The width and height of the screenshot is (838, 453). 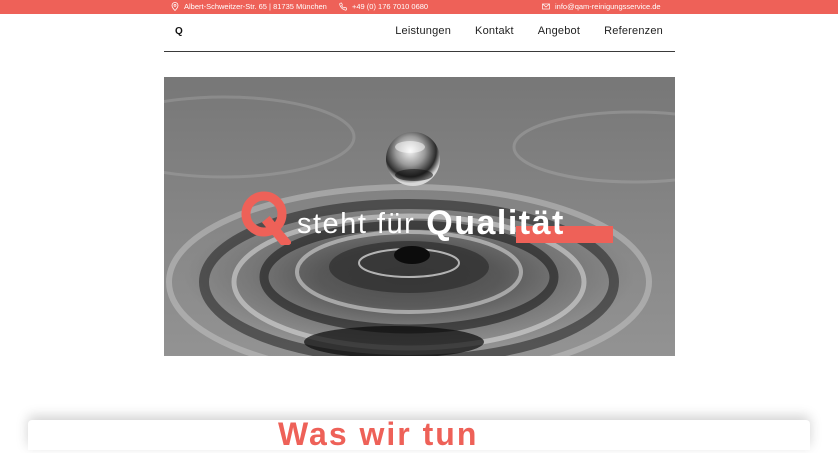 I want to click on hero-text-bold: Qualität, so click(x=495, y=223).